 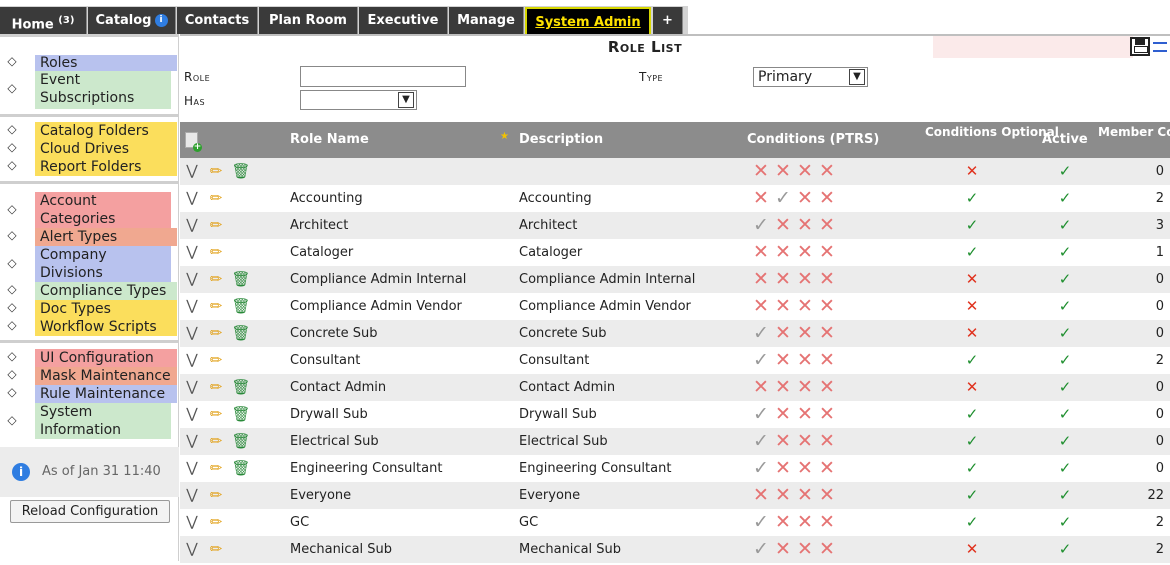 What do you see at coordinates (675, 522) in the screenshot?
I see `table-row: ⋁ ✏ GC GC ✓ ✕ ✕ ✕ ✓ ✓ 2` at bounding box center [675, 522].